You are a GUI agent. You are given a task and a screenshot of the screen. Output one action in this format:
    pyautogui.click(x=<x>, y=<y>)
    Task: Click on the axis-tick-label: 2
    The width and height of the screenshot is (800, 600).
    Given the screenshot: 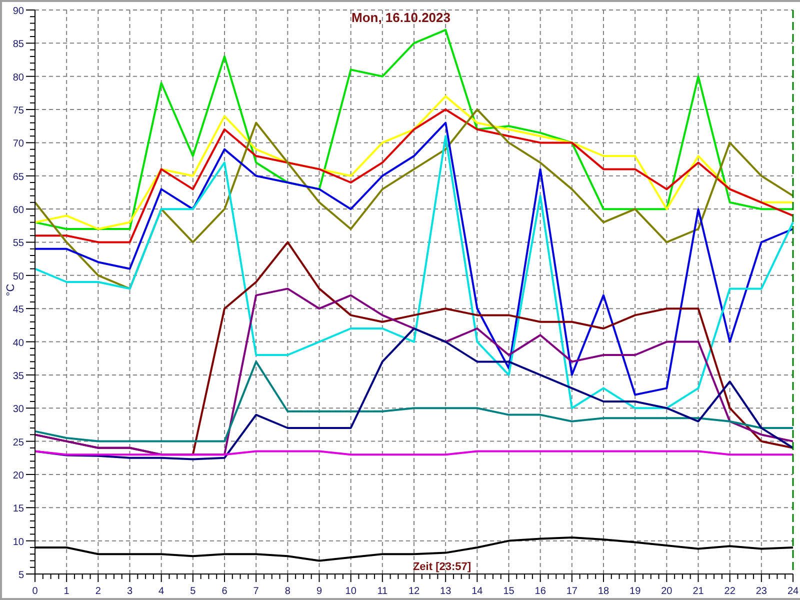 What is the action you would take?
    pyautogui.click(x=98, y=591)
    